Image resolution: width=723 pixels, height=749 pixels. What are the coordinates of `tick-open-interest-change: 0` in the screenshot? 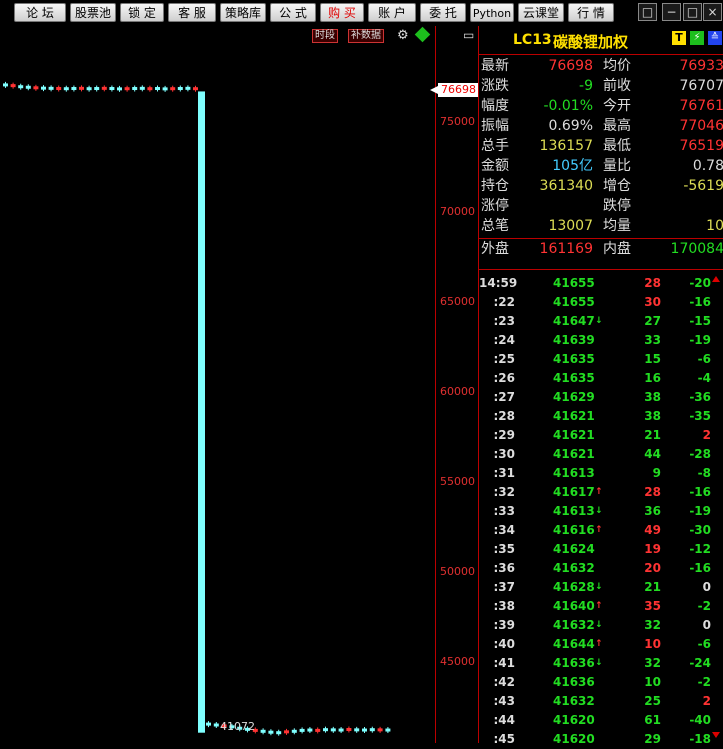 It's located at (706, 587).